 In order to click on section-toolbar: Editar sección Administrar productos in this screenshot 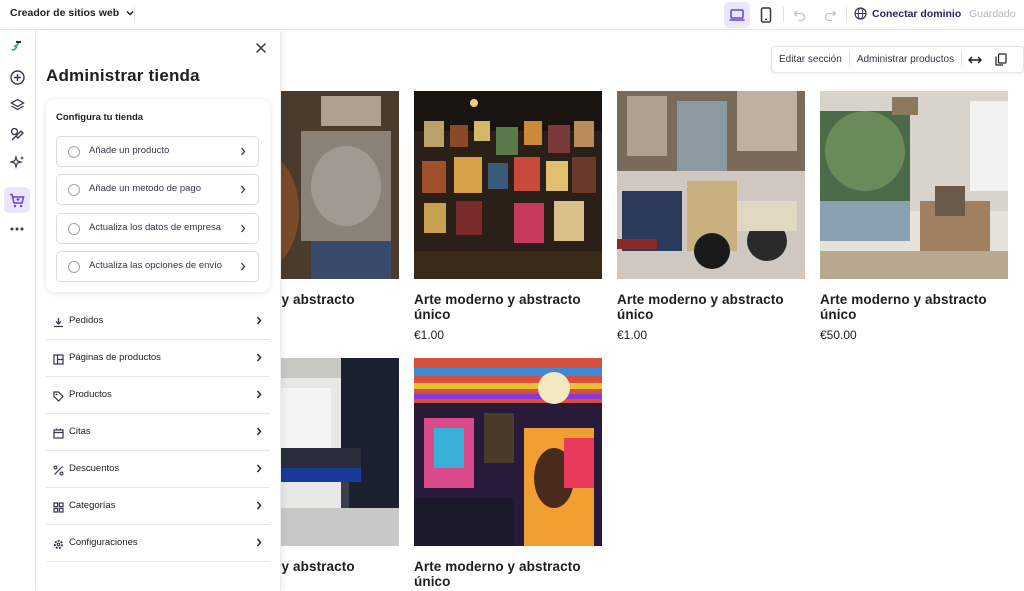, I will do `click(897, 59)`.